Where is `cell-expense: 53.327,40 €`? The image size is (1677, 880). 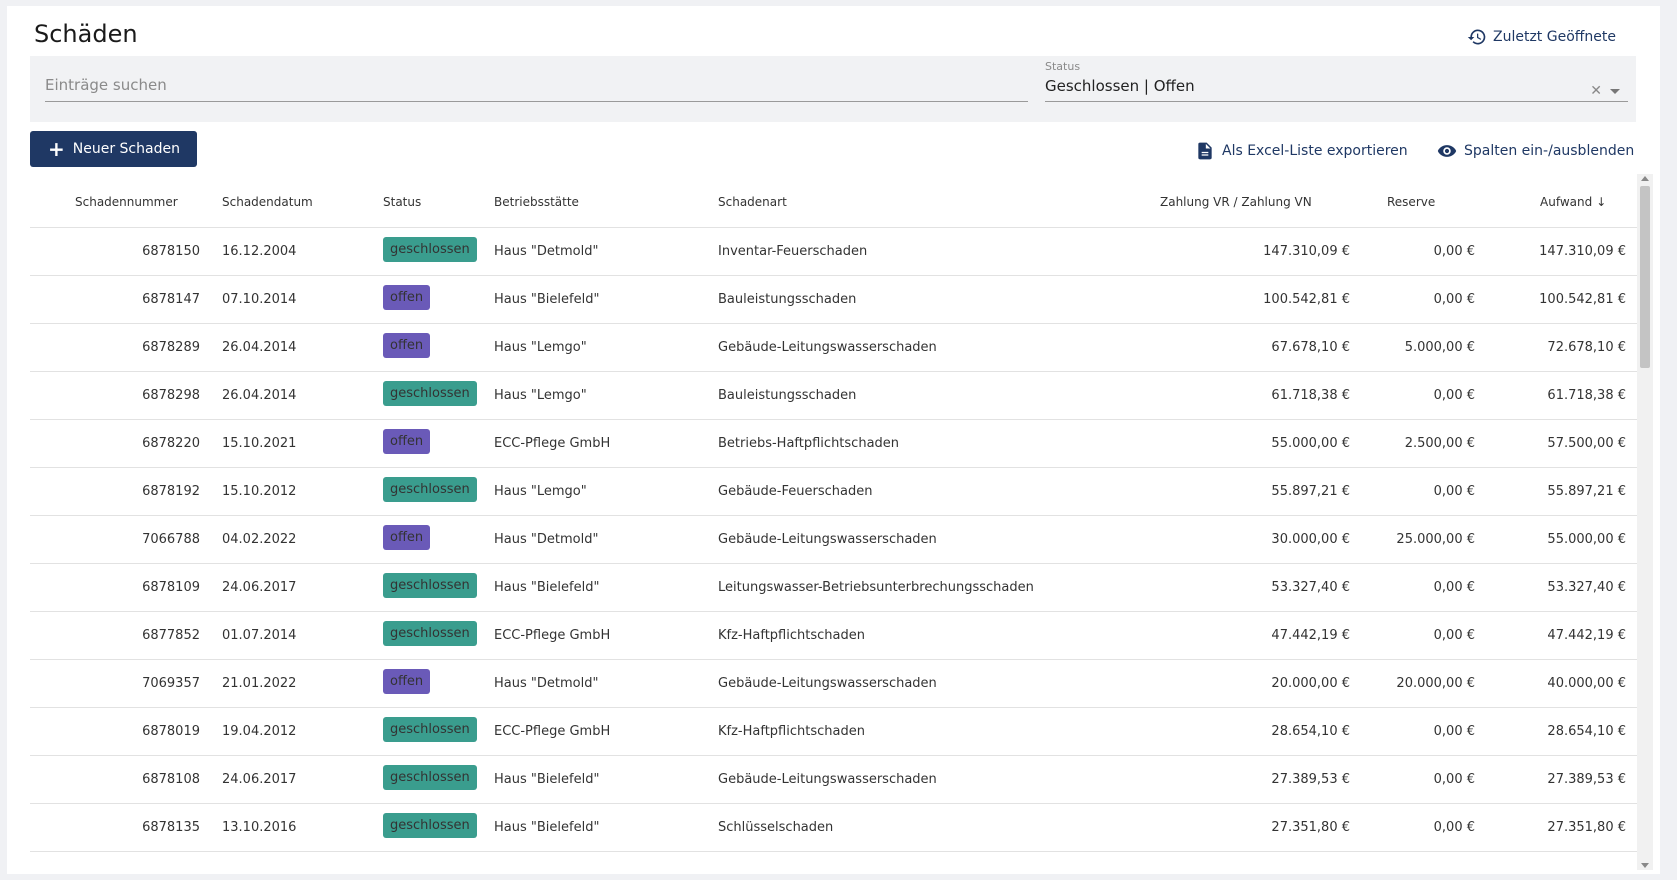 cell-expense: 53.327,40 € is located at coordinates (1586, 587).